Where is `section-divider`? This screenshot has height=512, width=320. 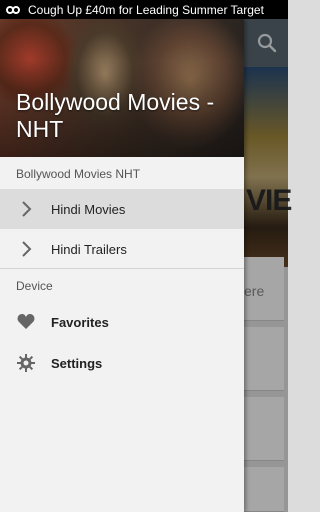
section-divider is located at coordinates (122, 268).